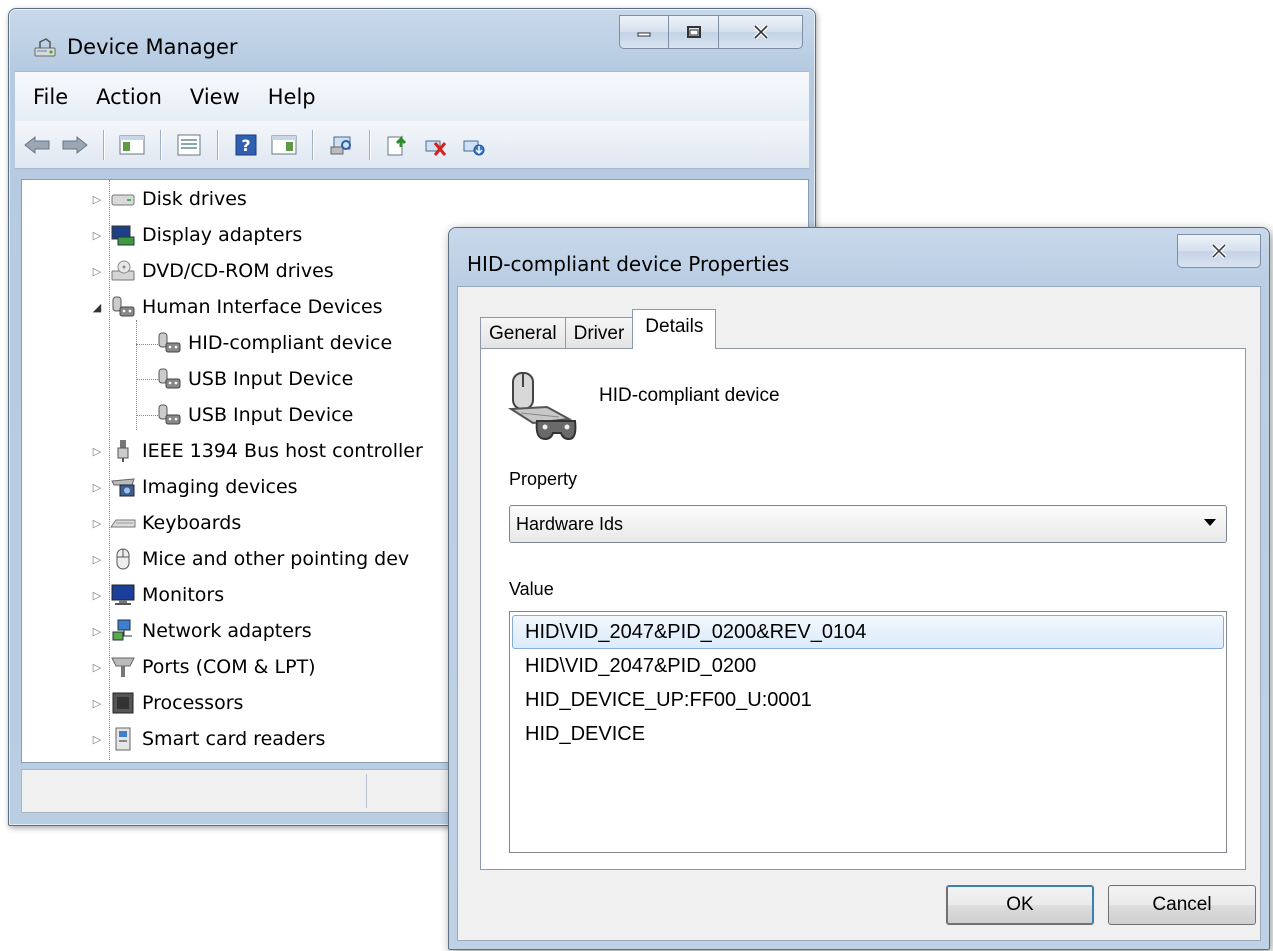 Image resolution: width=1273 pixels, height=951 pixels. I want to click on tree-item-label: Ports (COM & LPT), so click(229, 667).